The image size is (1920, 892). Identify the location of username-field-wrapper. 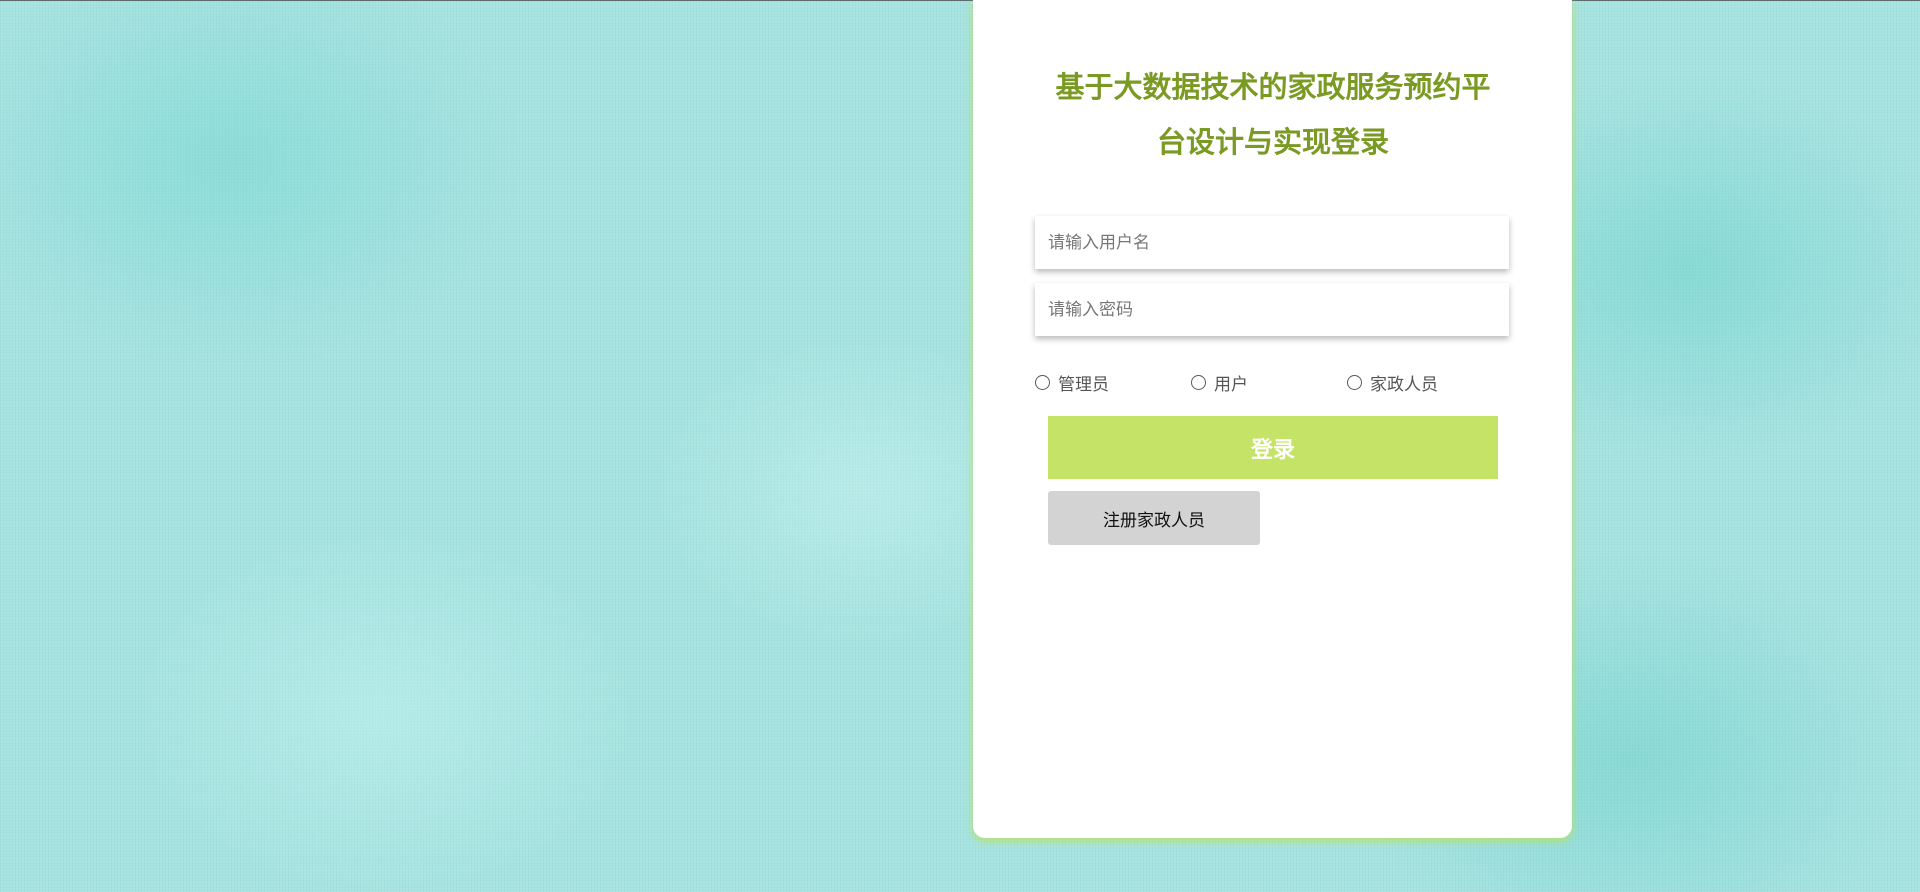
(1272, 242).